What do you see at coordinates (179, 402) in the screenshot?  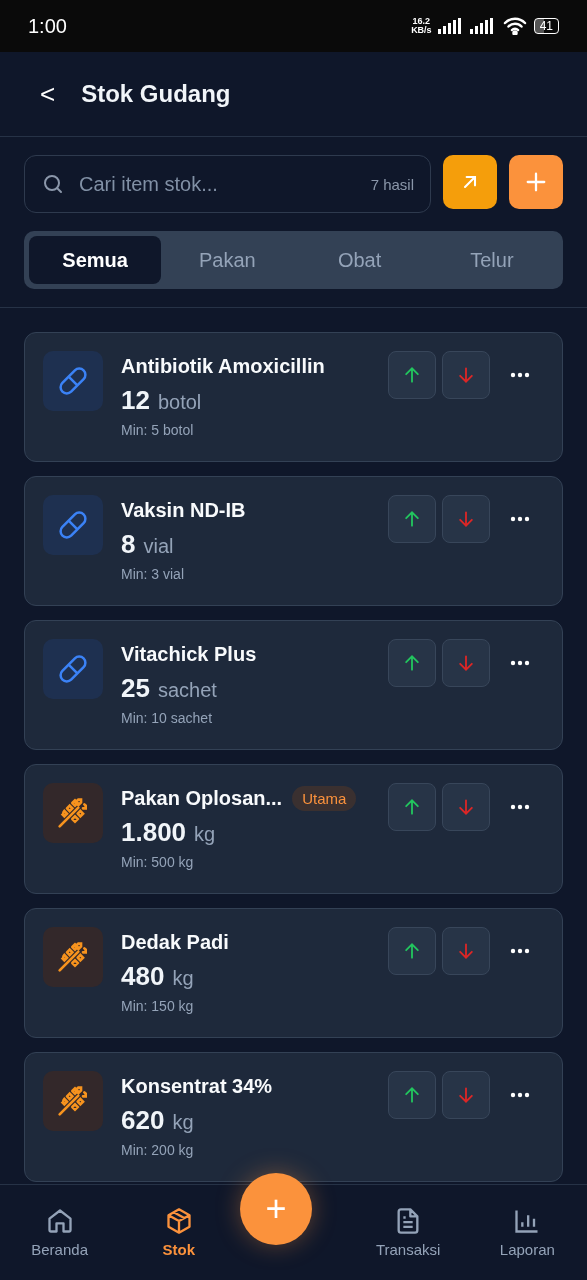 I see `item-unit: botol` at bounding box center [179, 402].